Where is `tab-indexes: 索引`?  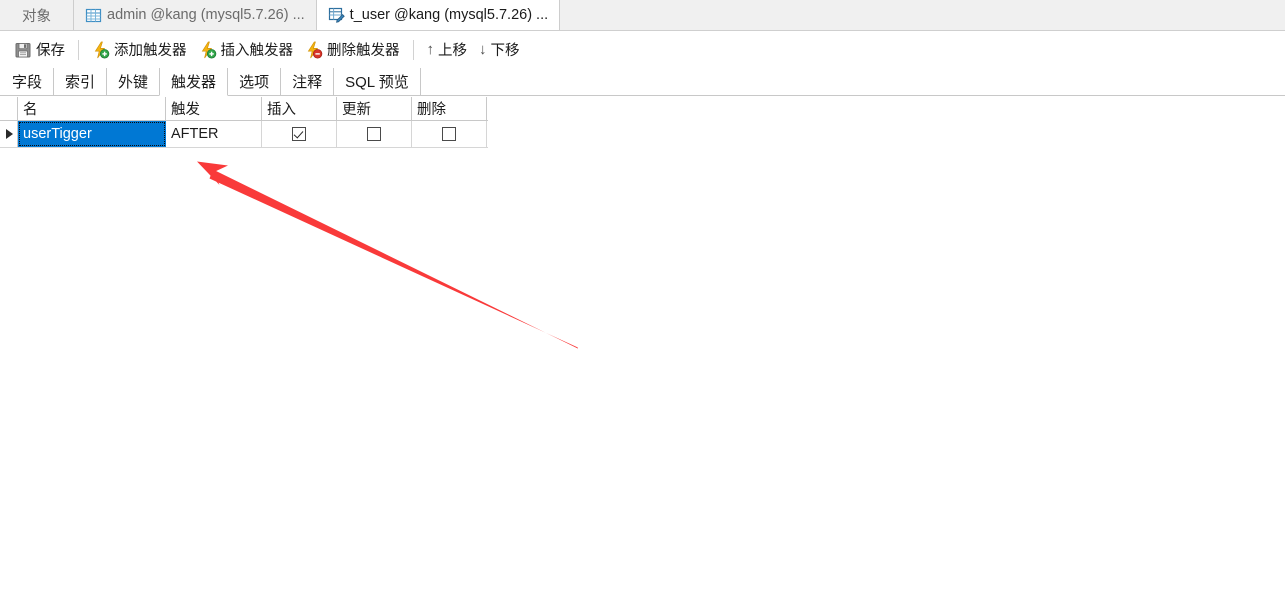
tab-indexes: 索引 is located at coordinates (81, 81).